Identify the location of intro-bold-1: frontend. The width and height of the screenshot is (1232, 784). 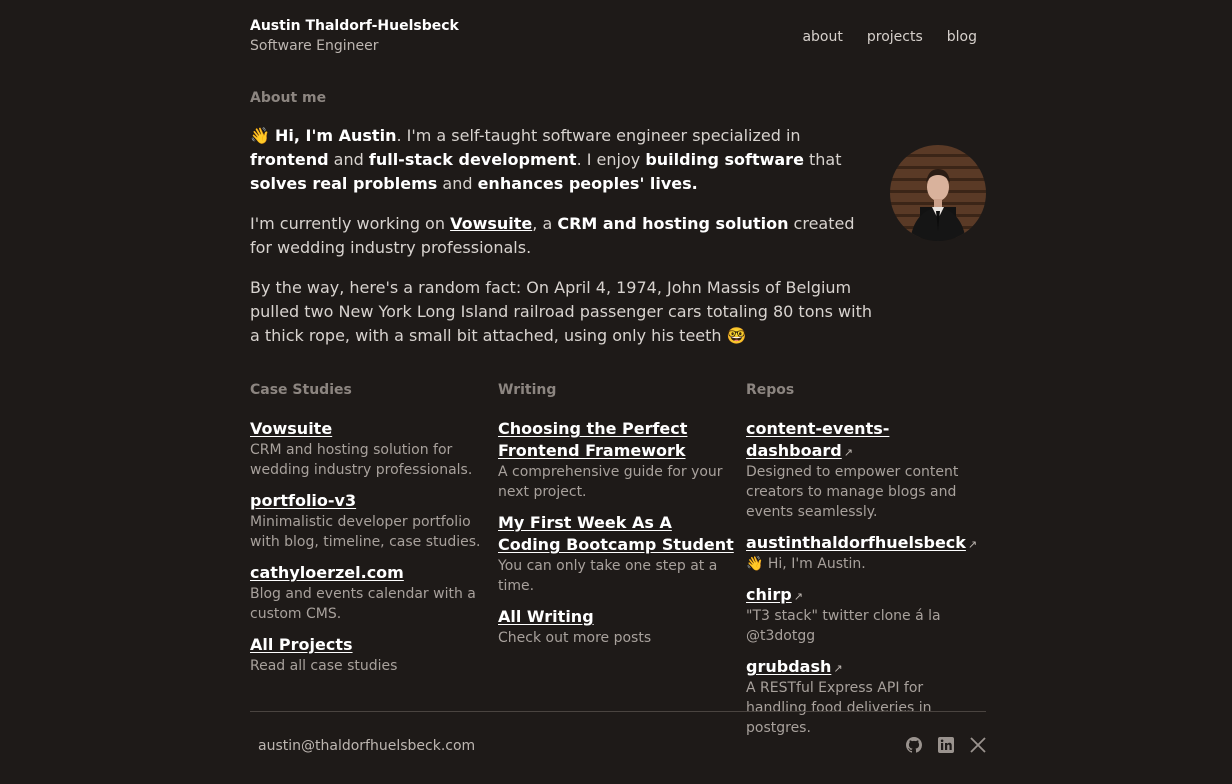
(289, 159).